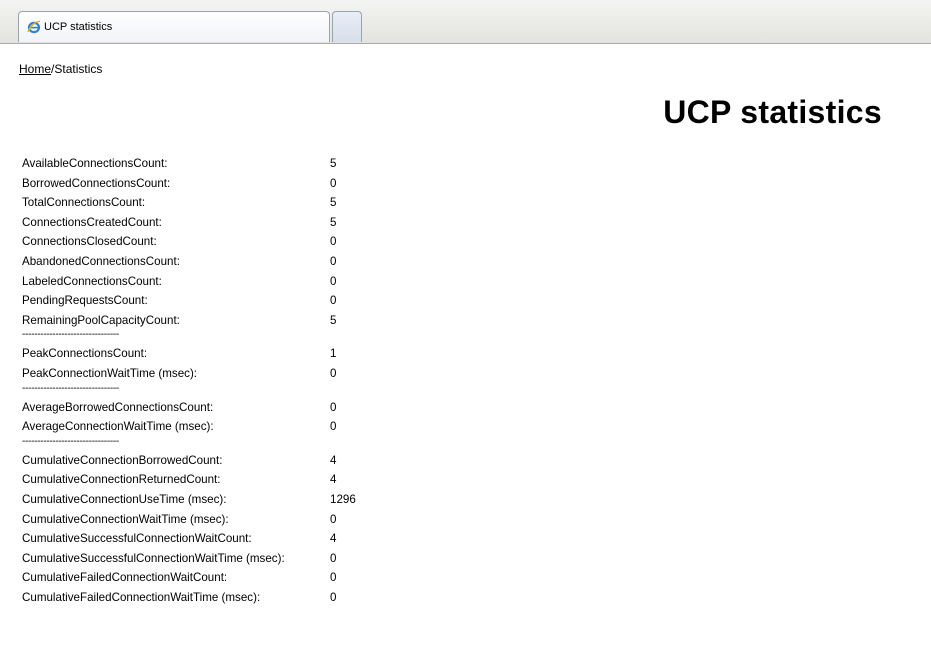 This screenshot has width=931, height=668. I want to click on statistic-row: PendingRequestsCount: 0, so click(179, 301).